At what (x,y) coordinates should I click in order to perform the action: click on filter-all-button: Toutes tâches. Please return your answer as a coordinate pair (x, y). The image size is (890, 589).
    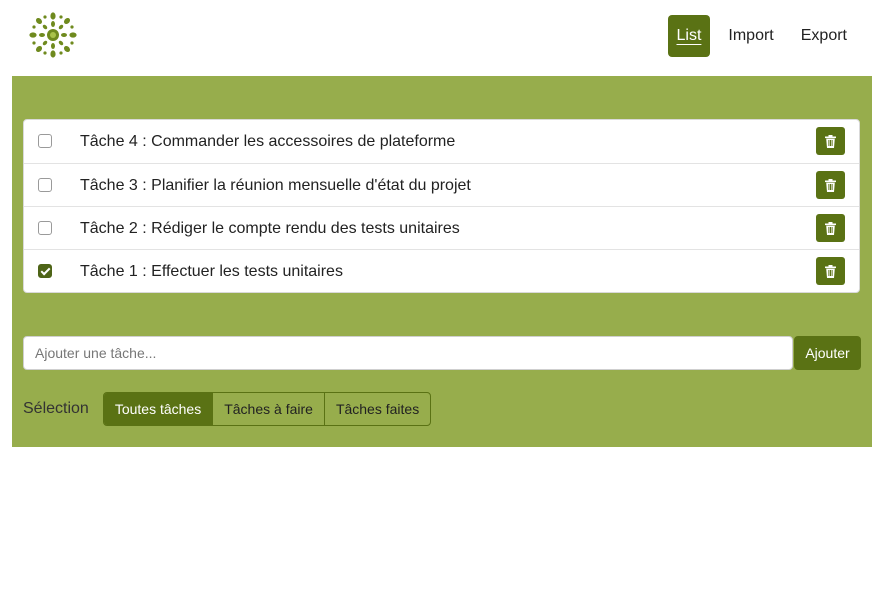
    Looking at the image, I should click on (158, 409).